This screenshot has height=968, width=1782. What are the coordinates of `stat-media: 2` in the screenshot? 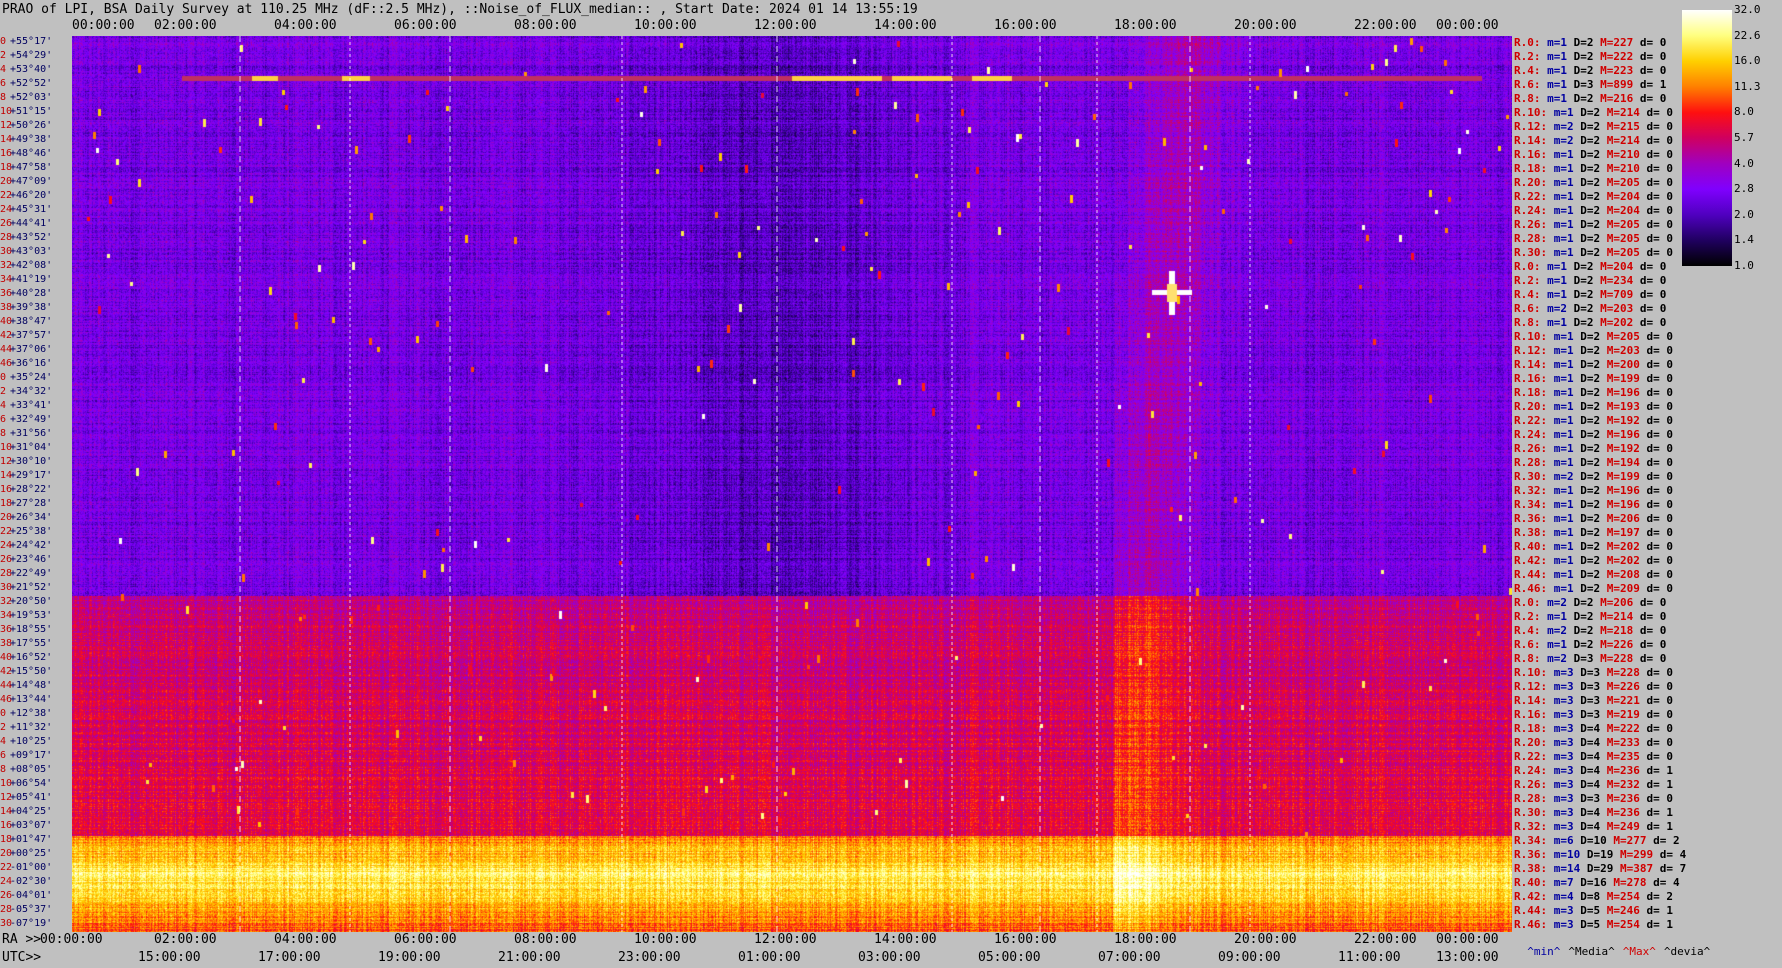 It's located at (1590, 70).